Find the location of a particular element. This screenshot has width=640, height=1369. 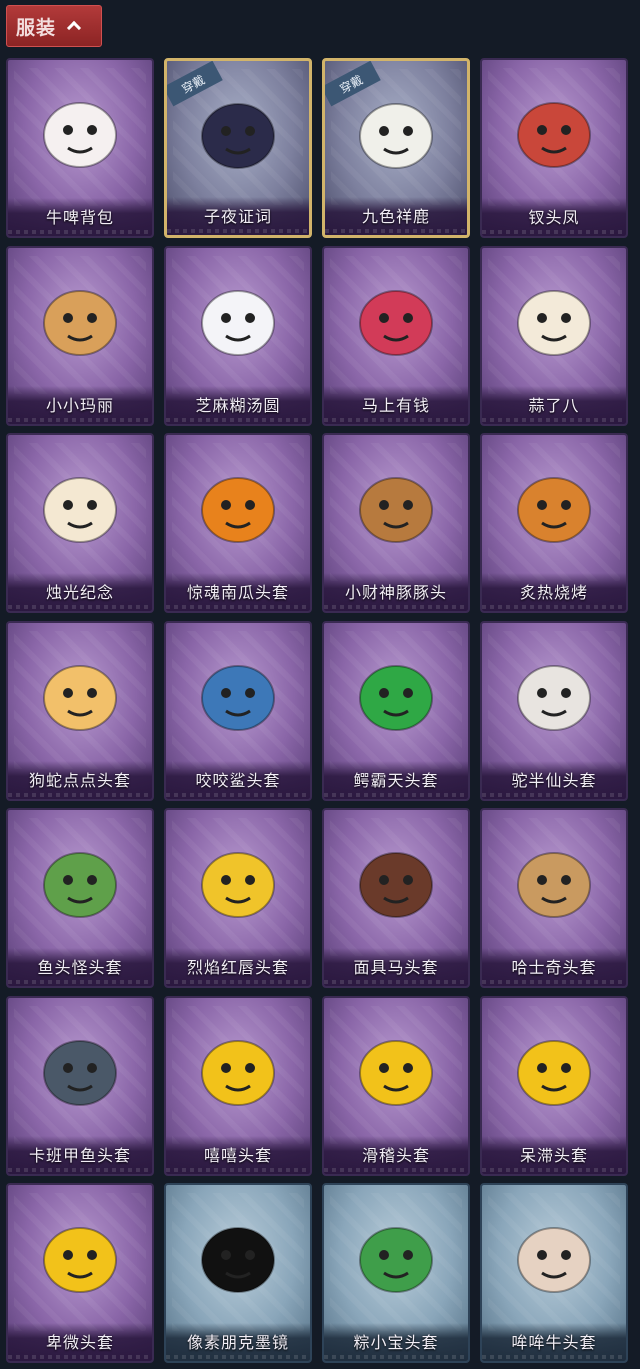

item-card: 穿戴 子夜证词 is located at coordinates (238, 148).